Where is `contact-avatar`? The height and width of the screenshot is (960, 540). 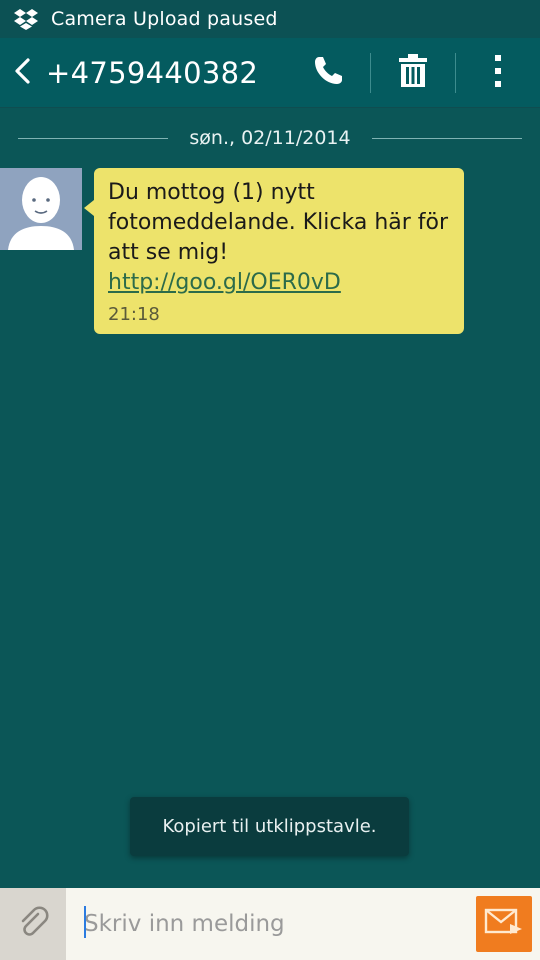 contact-avatar is located at coordinates (41, 209).